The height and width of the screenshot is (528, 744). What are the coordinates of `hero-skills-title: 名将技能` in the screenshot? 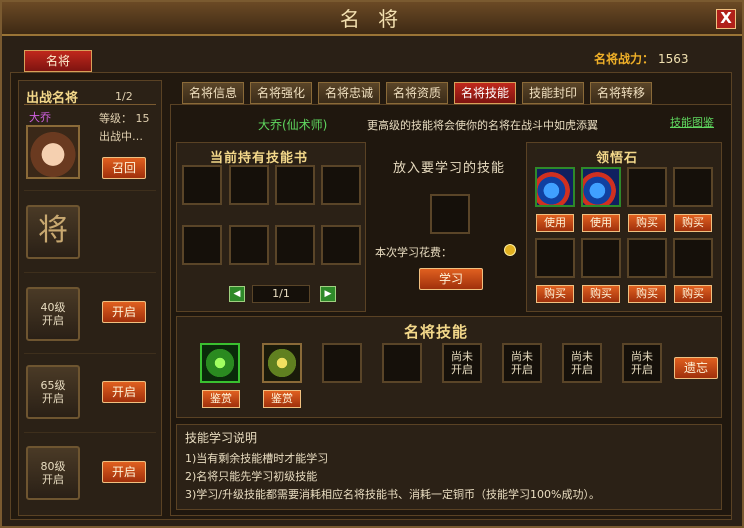 It's located at (436, 332).